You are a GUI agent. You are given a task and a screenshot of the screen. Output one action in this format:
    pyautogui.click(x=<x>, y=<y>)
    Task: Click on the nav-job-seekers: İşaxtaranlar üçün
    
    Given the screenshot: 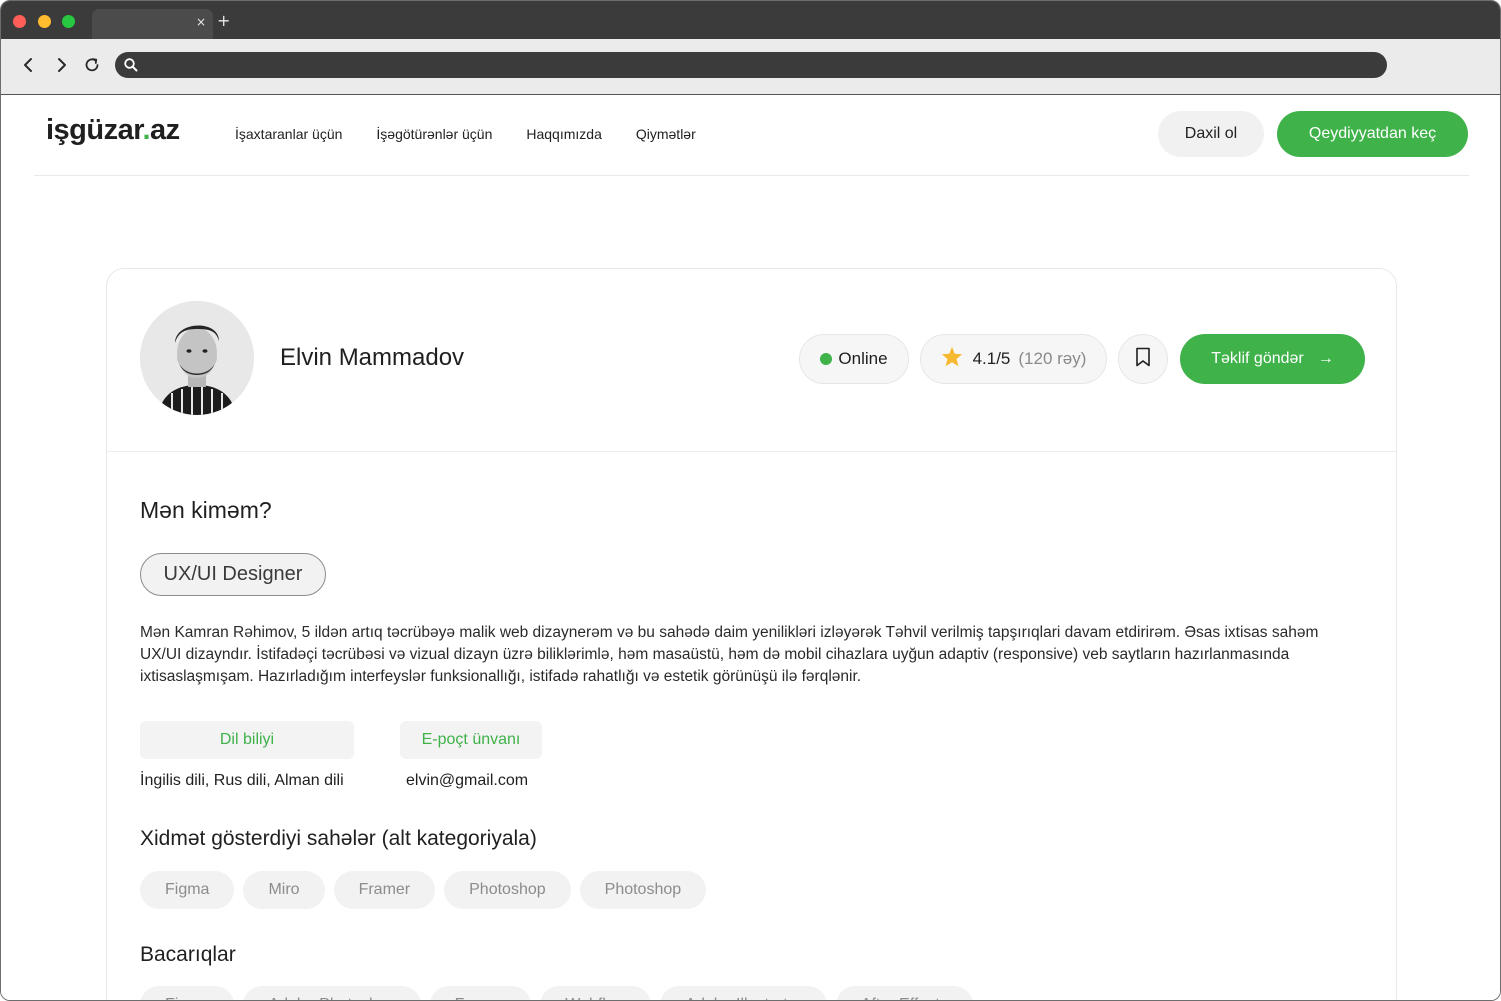 What is the action you would take?
    pyautogui.click(x=288, y=134)
    